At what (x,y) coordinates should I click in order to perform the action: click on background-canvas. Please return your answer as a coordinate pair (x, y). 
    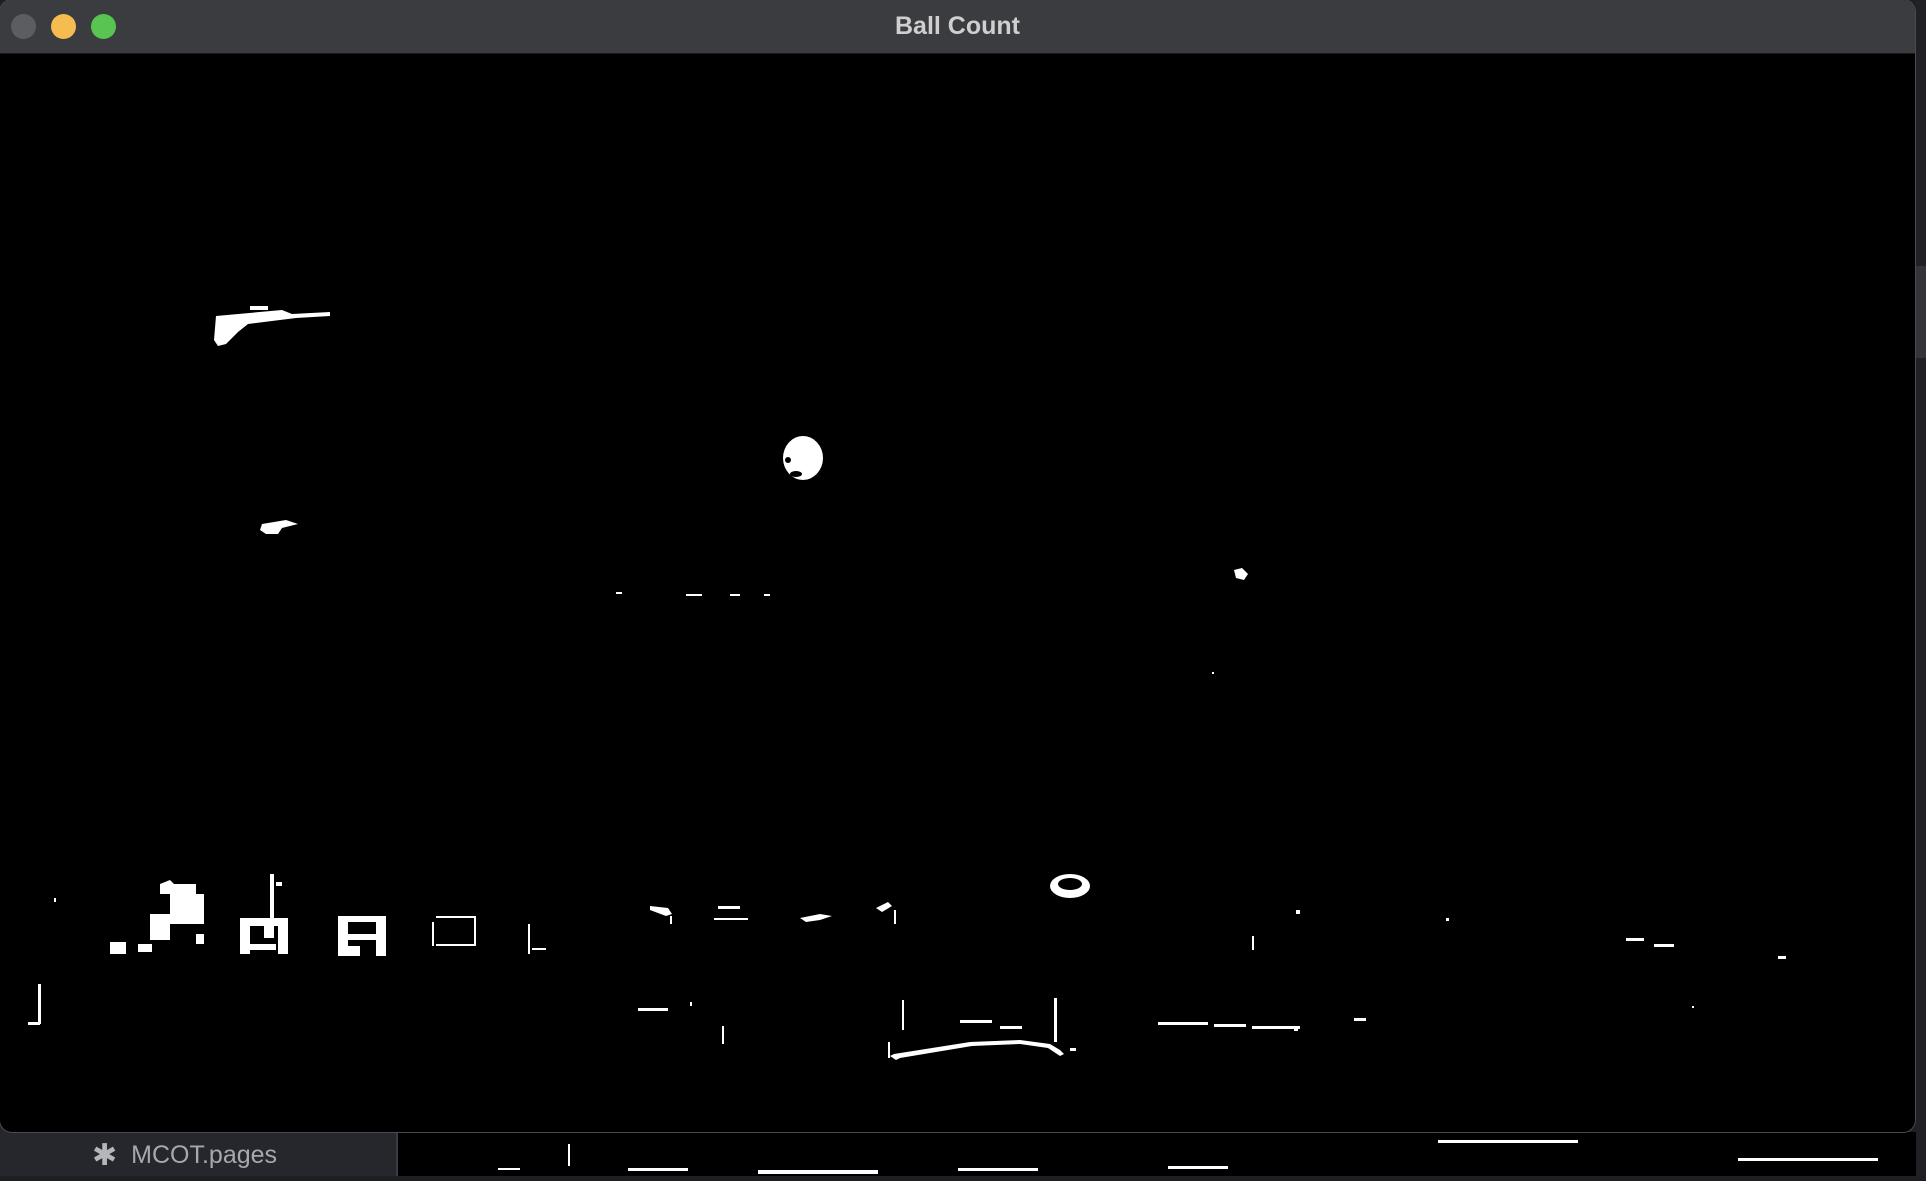
    Looking at the image, I should click on (1162, 1154).